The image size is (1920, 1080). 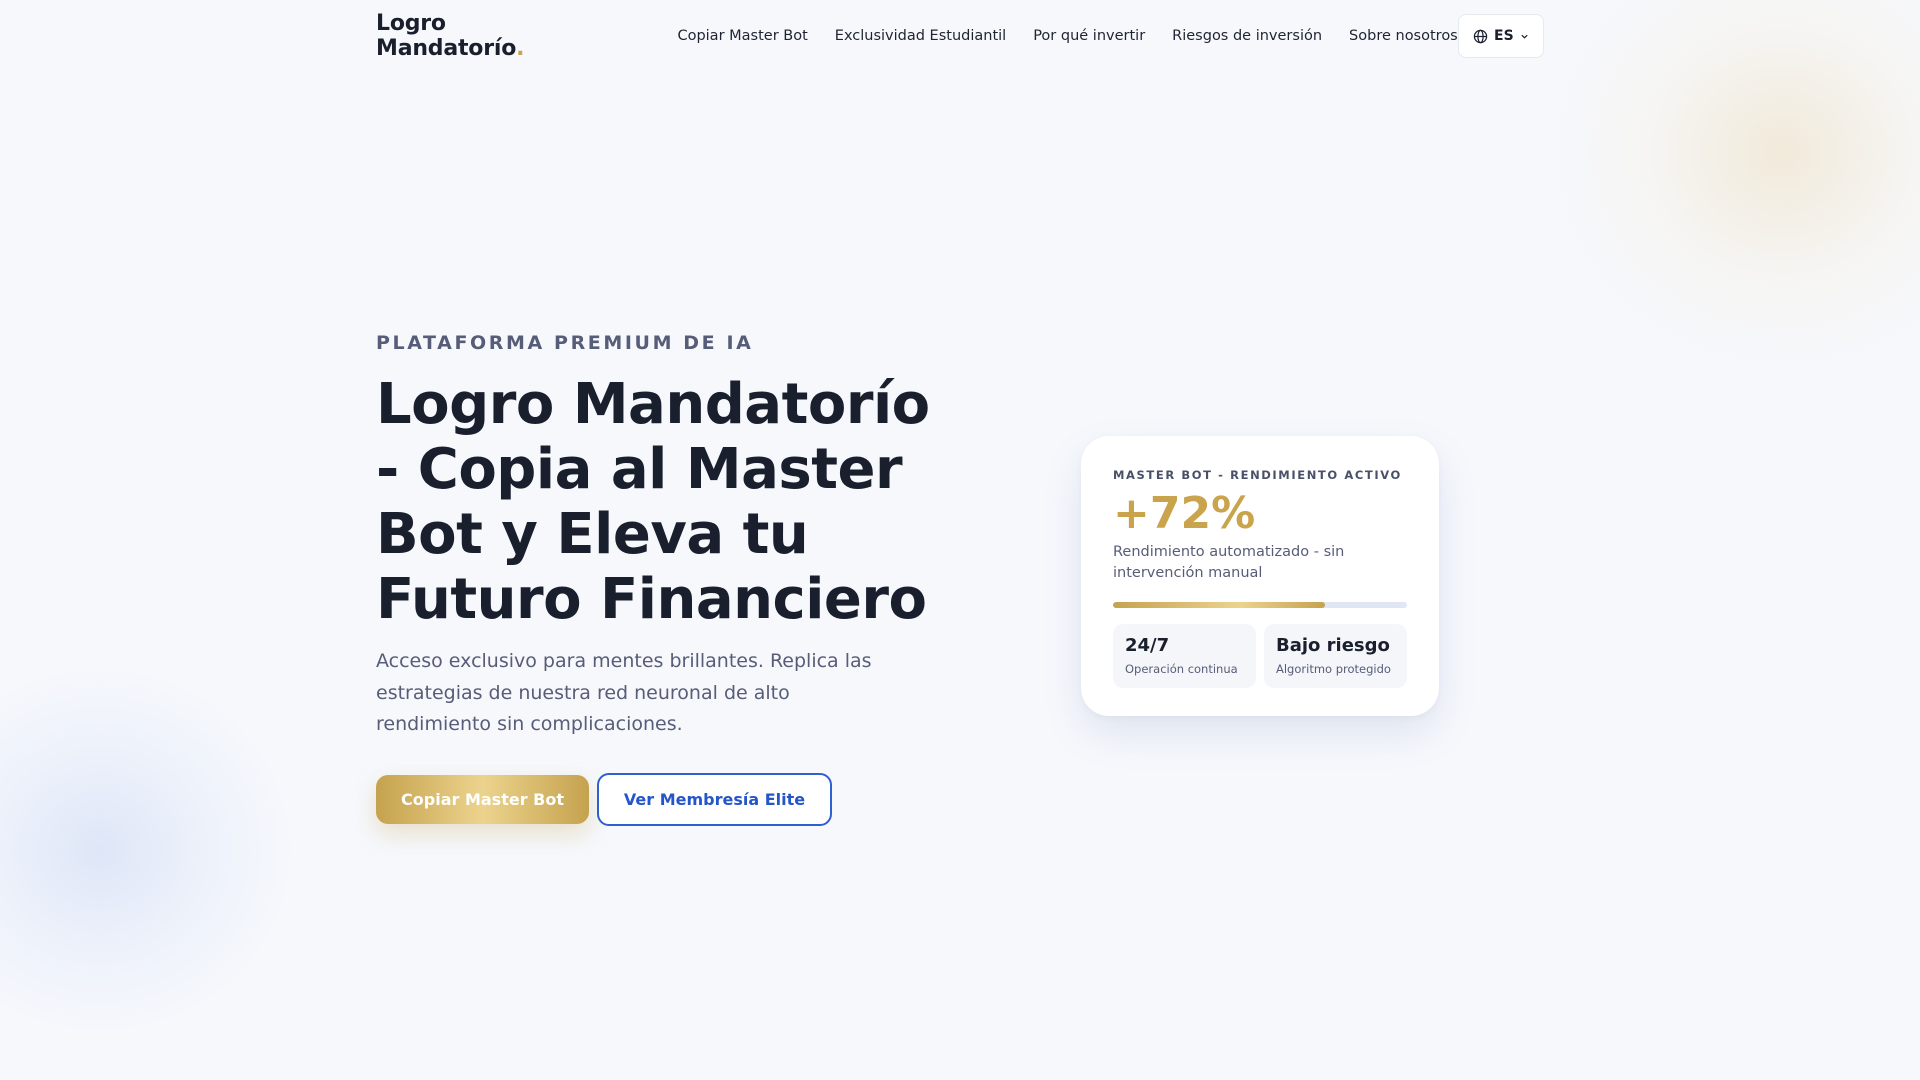 What do you see at coordinates (150, 850) in the screenshot?
I see `decorative-blue-glow` at bounding box center [150, 850].